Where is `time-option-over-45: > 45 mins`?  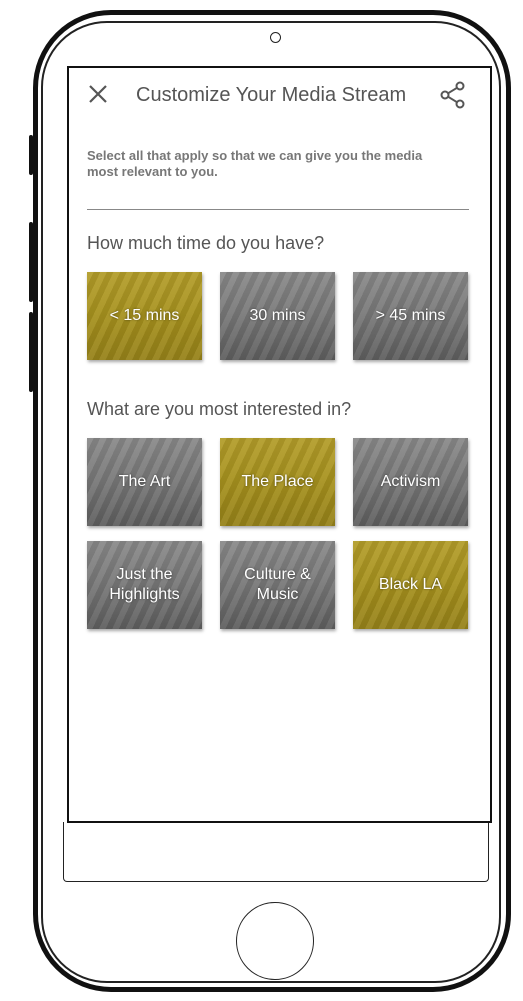 time-option-over-45: > 45 mins is located at coordinates (410, 316).